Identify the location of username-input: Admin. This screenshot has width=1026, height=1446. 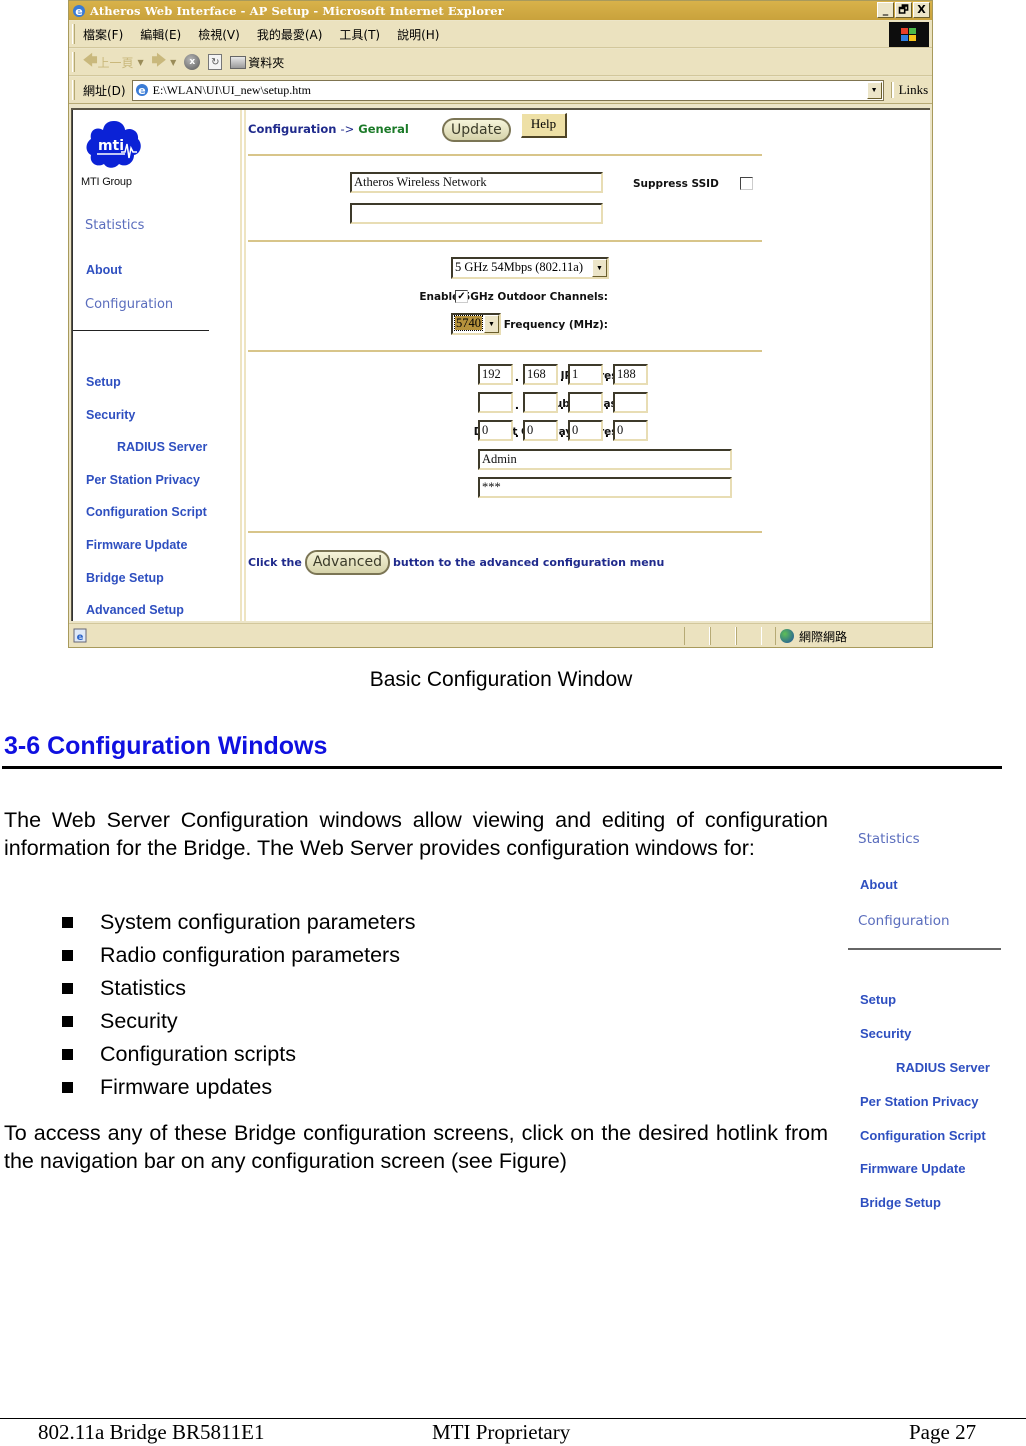
(605, 459).